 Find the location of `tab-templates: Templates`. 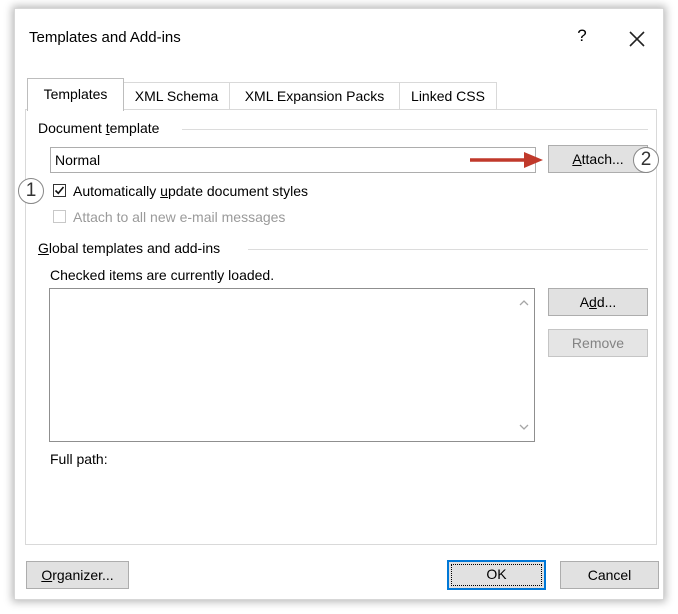

tab-templates: Templates is located at coordinates (75, 94).